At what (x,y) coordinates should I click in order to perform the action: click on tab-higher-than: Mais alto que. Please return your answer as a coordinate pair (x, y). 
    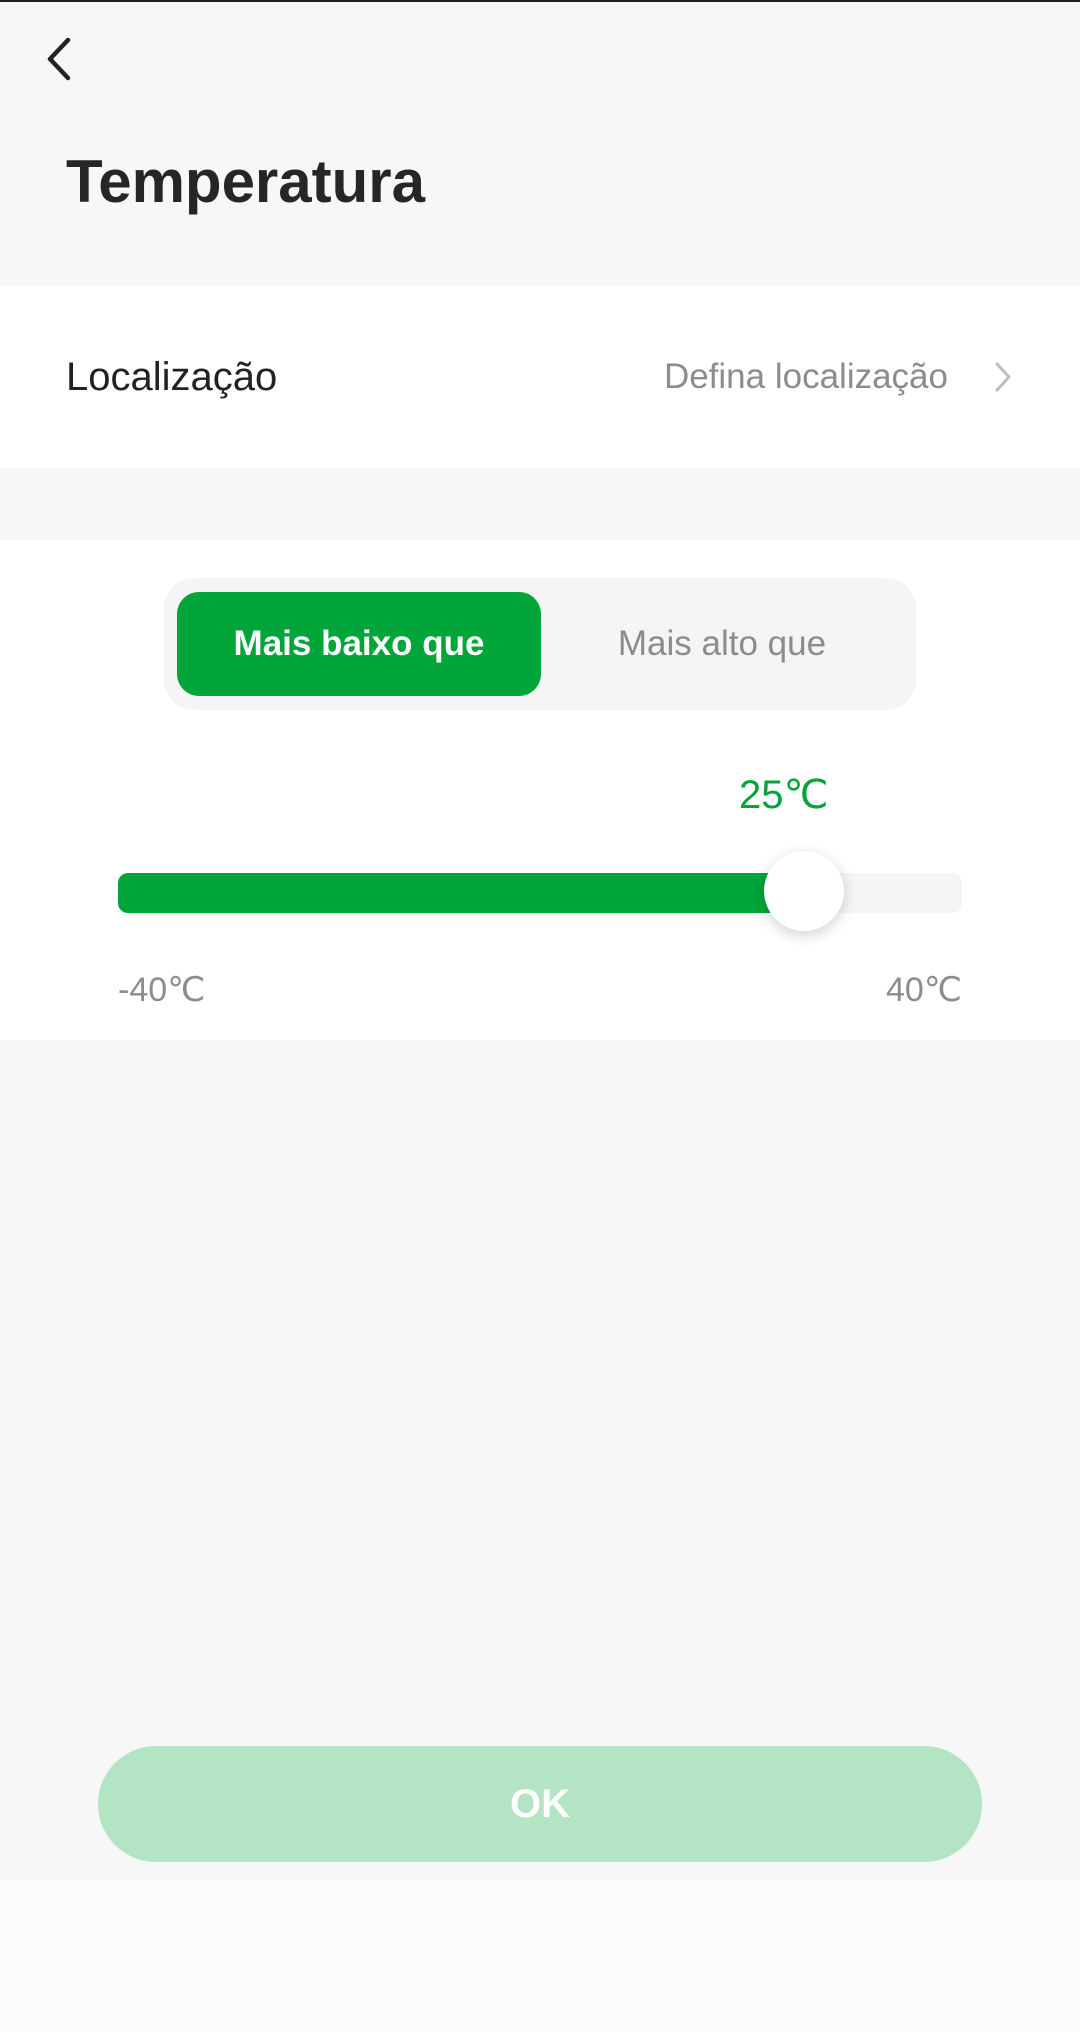
    Looking at the image, I should click on (722, 644).